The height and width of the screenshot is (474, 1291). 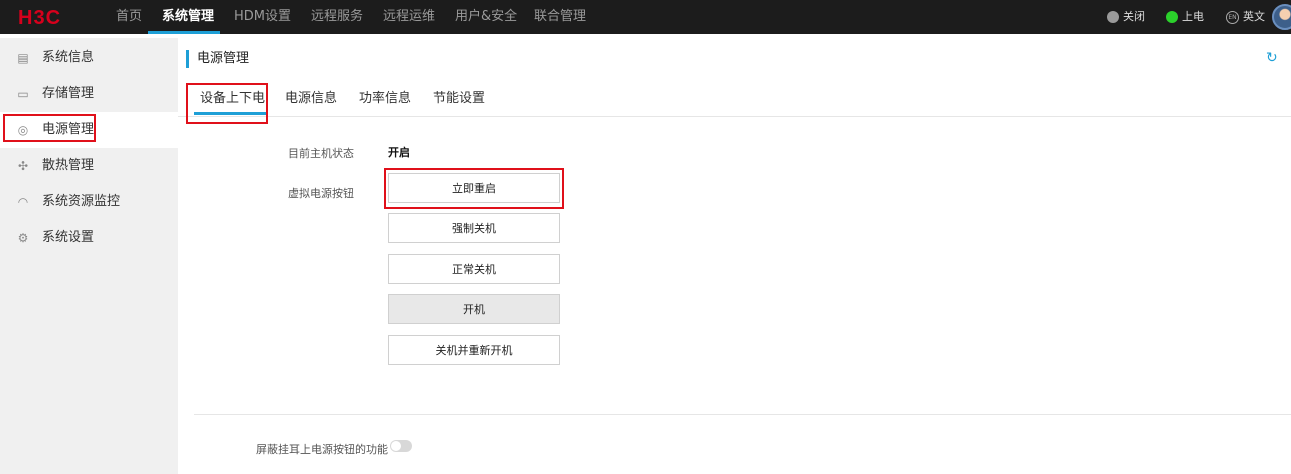 I want to click on sidebar-item-storage: ▭ 存储管理, so click(x=89, y=94).